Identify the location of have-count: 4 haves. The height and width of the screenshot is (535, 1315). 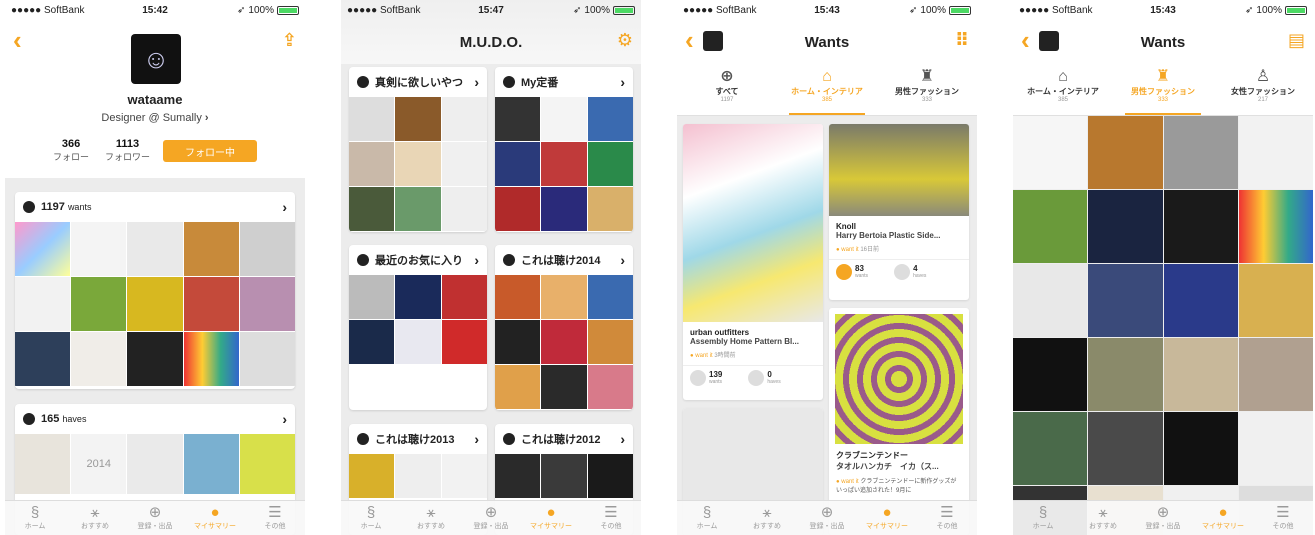
(910, 271).